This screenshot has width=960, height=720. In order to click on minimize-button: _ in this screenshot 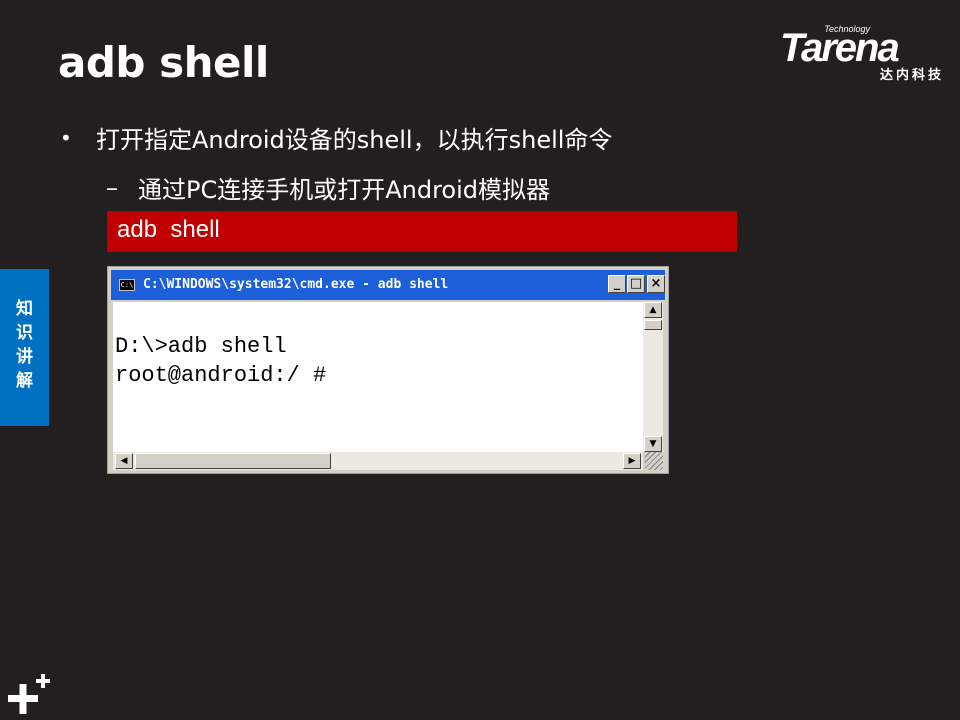, I will do `click(617, 284)`.